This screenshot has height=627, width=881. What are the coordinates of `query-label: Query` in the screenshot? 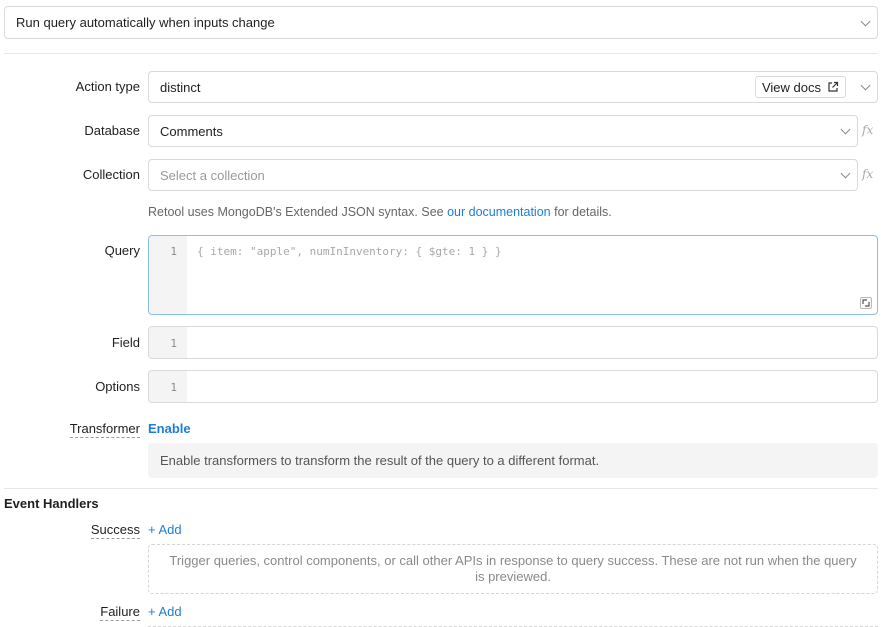 It's located at (122, 250).